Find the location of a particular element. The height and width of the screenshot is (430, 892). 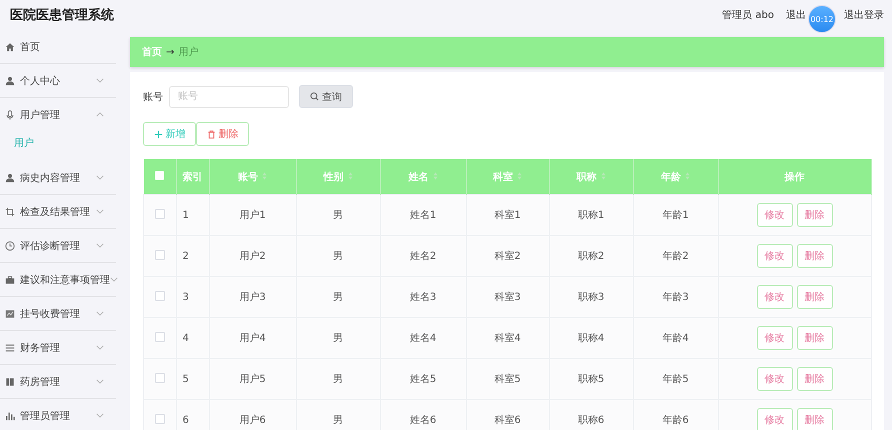

trash-icon is located at coordinates (211, 134).